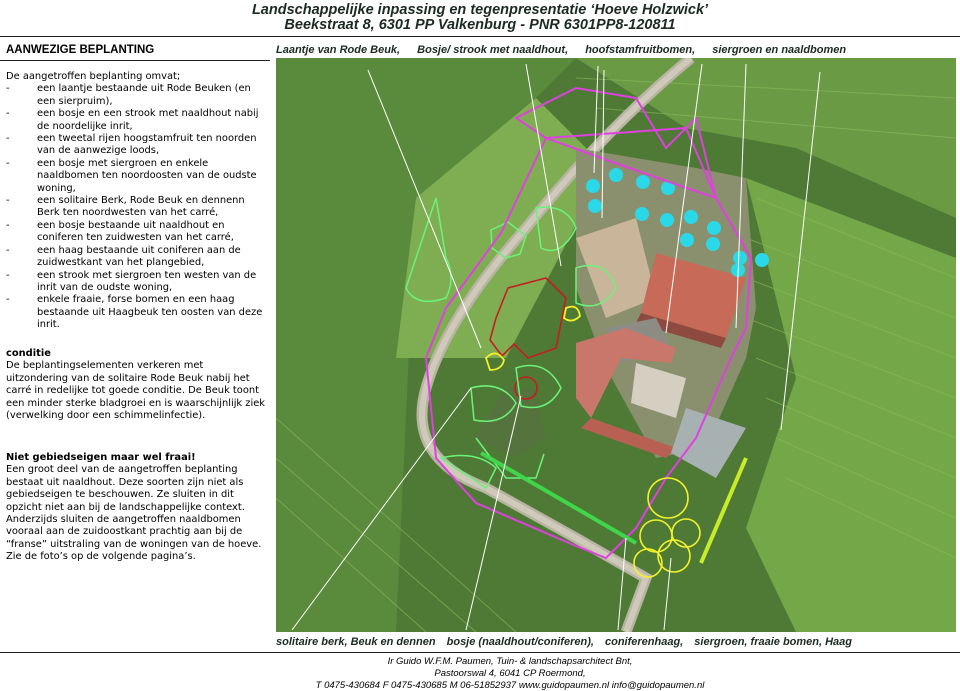  Describe the element at coordinates (520, 642) in the screenshot. I see `caption-bottom-2: bosje (naaldhout/coniferen),` at that location.